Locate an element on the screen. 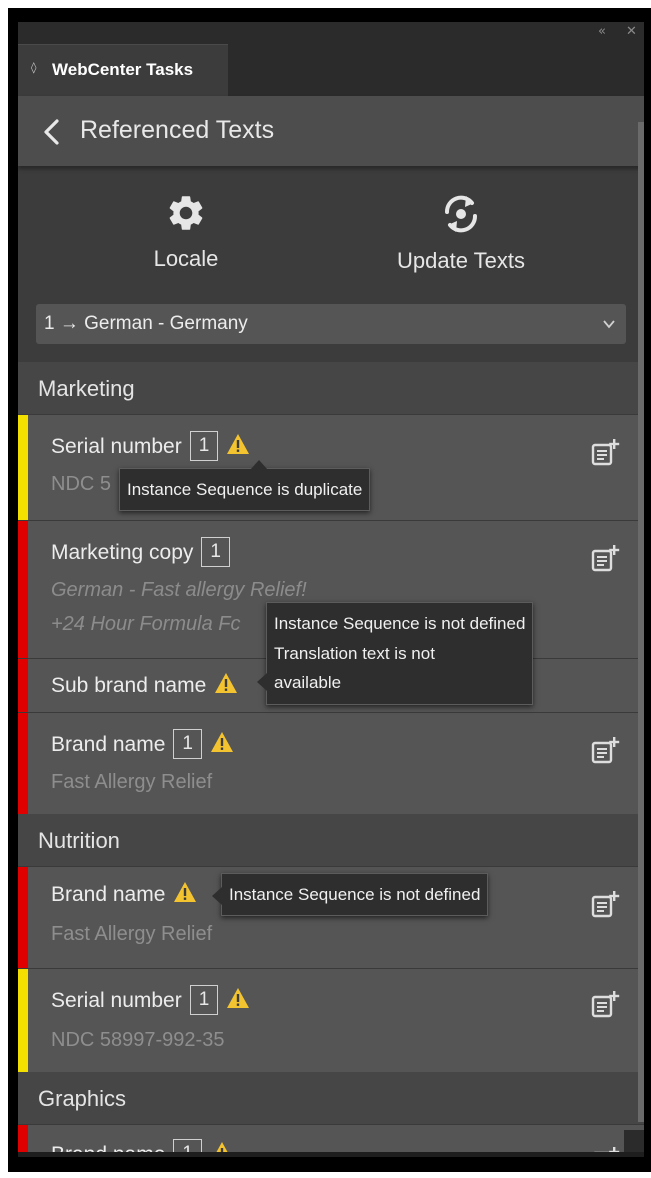  tab-menu-icon: ◊ is located at coordinates (33, 67).